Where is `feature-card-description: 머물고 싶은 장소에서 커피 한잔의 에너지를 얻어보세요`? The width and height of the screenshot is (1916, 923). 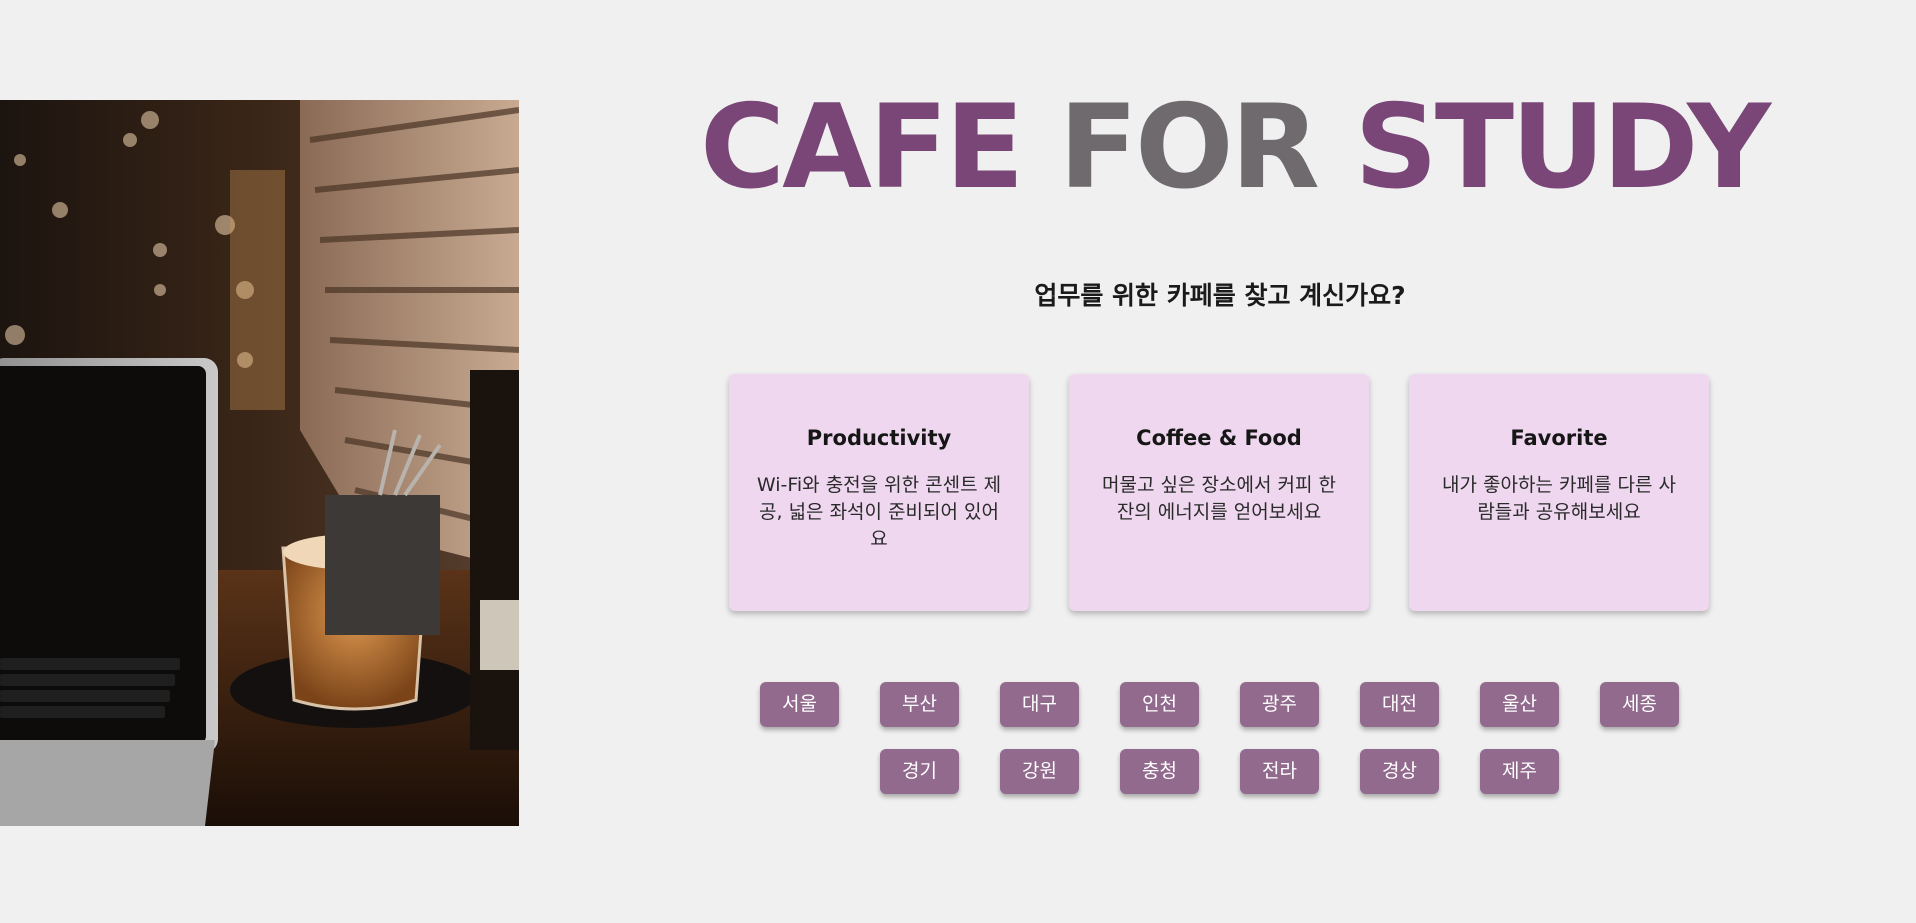 feature-card-description: 머물고 싶은 장소에서 커피 한잔의 에너지를 얻어보세요 is located at coordinates (1219, 498).